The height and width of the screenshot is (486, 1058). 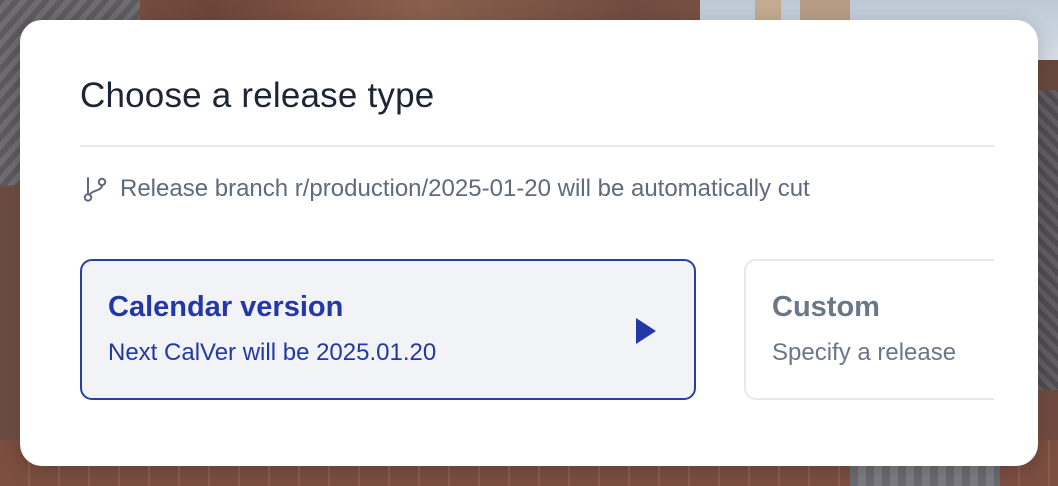 I want to click on option-subtitle: Next CalVer will be 2025.01.20, so click(x=272, y=352).